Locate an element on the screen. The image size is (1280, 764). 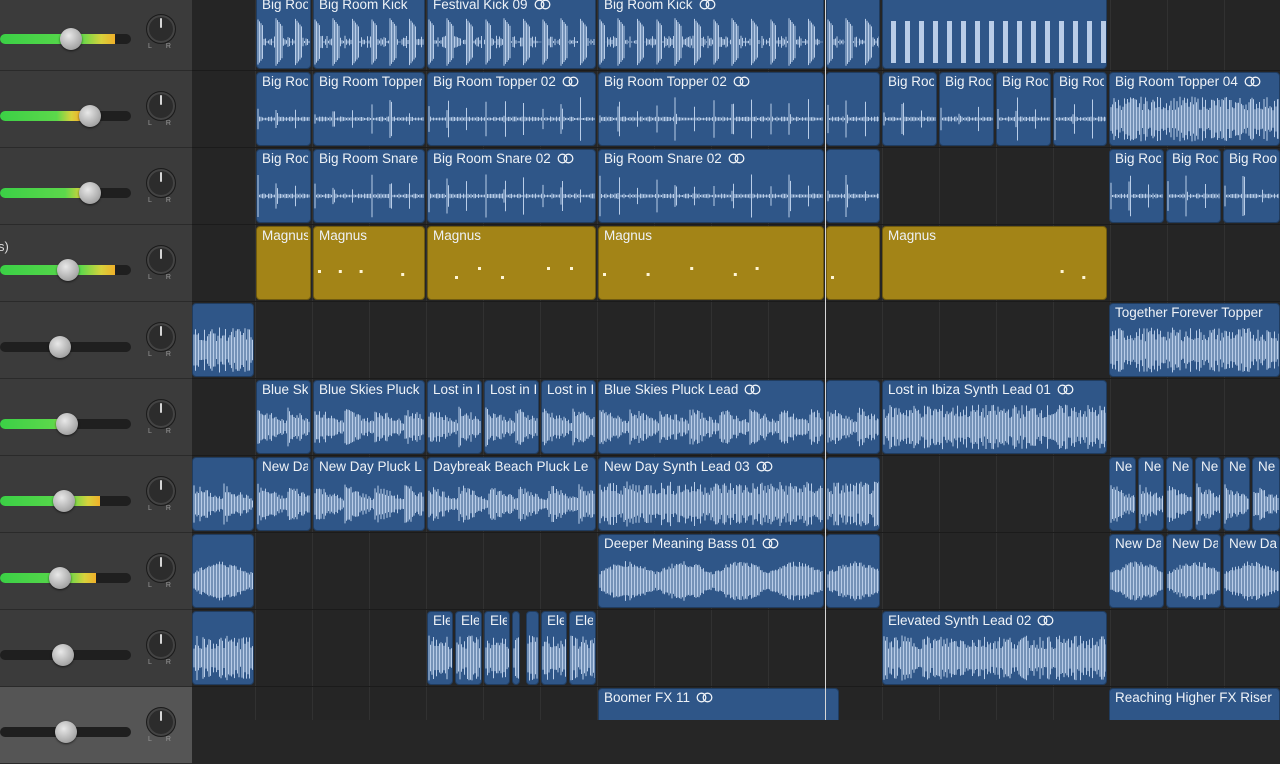
audio-region: Boomer FX 11 is located at coordinates (718, 704).